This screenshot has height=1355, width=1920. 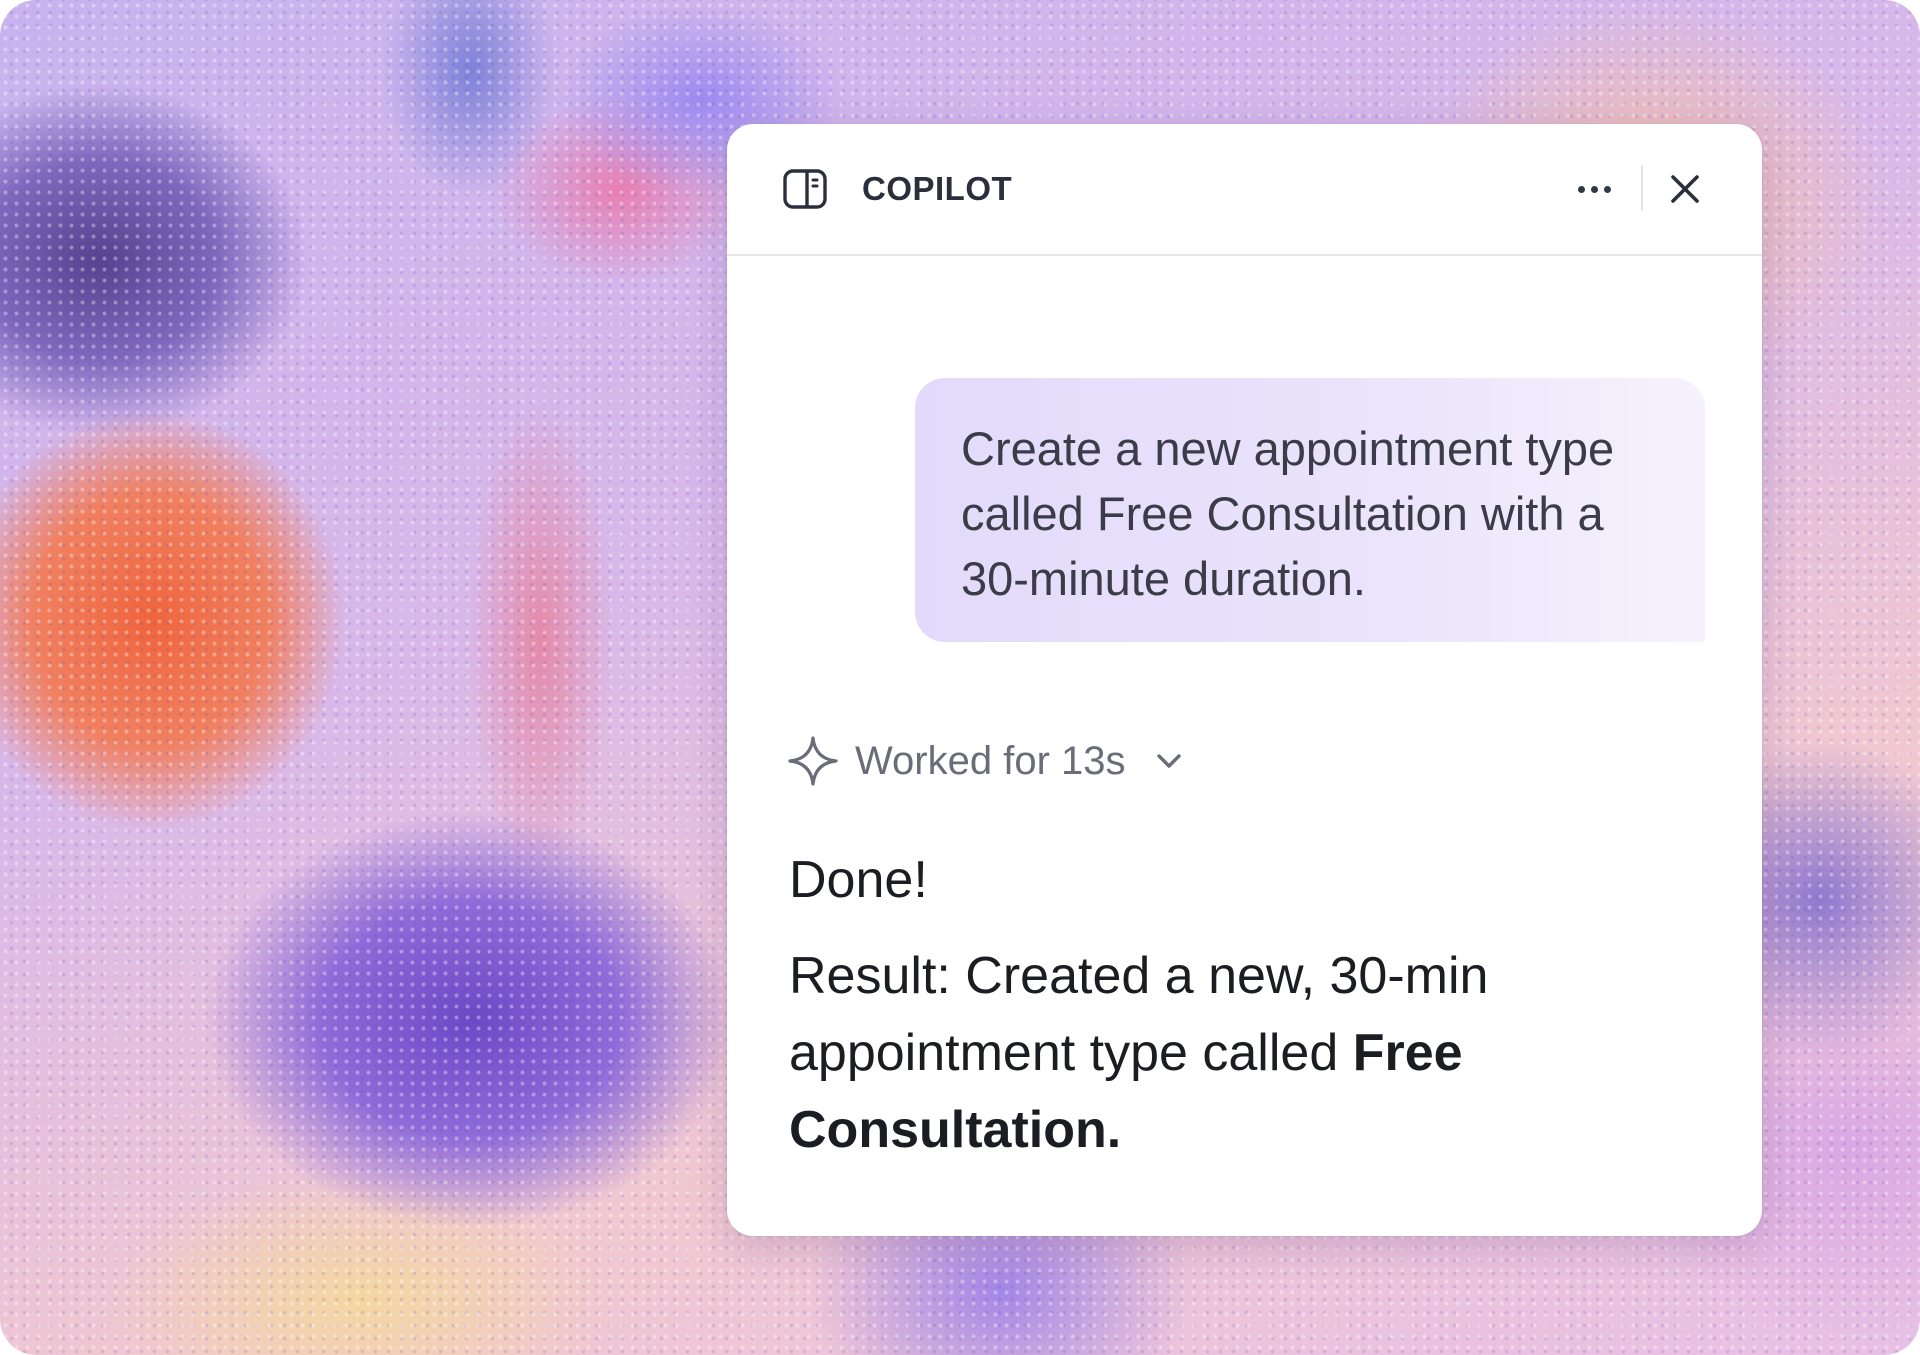 What do you see at coordinates (813, 761) in the screenshot?
I see `sparkle-icon` at bounding box center [813, 761].